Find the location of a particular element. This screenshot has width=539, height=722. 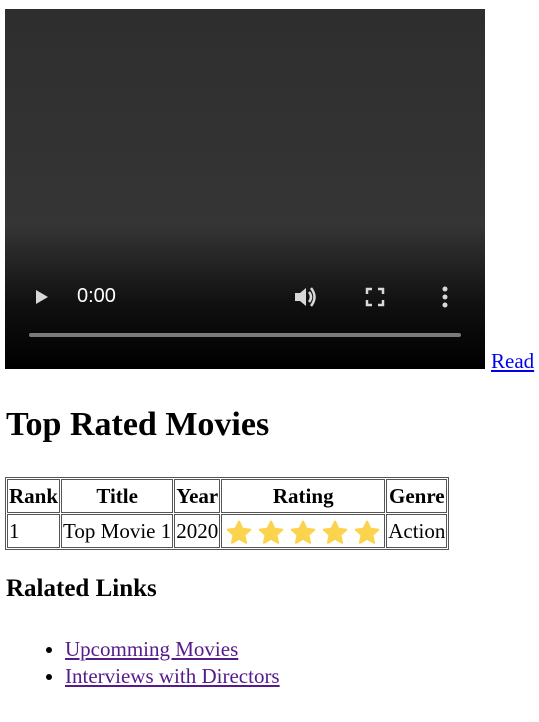

list-item: Upcomming Movies is located at coordinates (172, 649).